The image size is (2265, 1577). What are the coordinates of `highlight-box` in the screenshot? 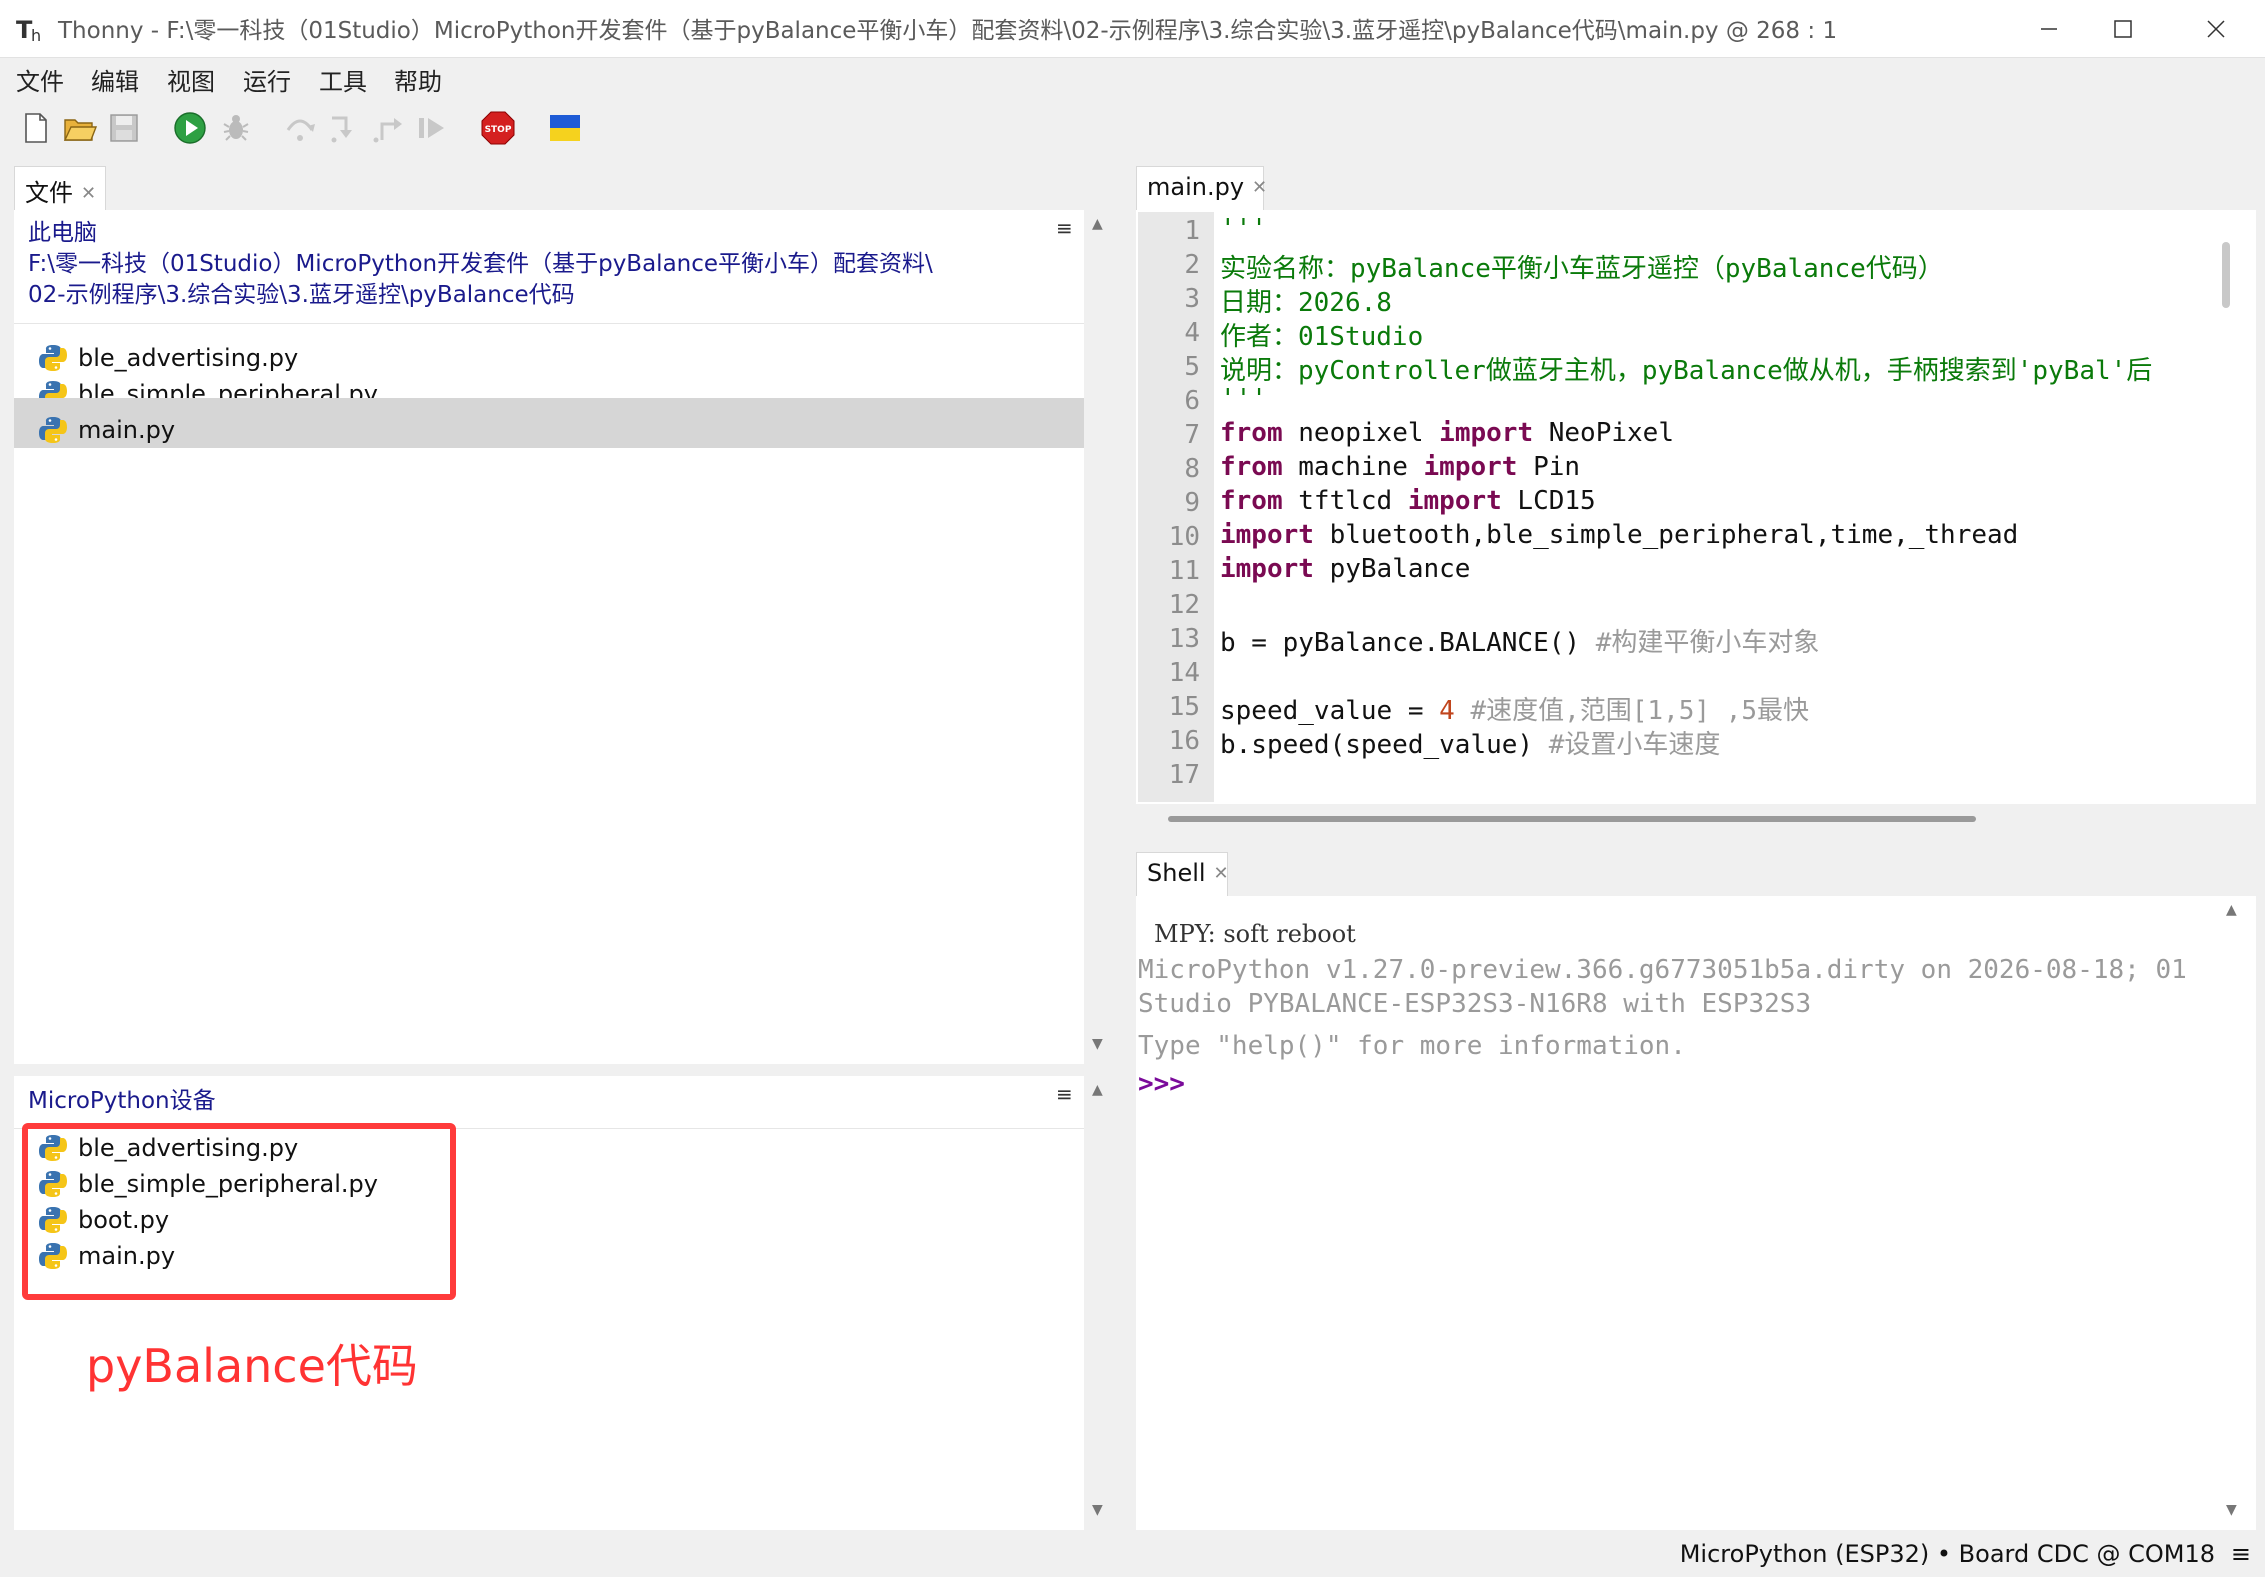 It's located at (239, 1211).